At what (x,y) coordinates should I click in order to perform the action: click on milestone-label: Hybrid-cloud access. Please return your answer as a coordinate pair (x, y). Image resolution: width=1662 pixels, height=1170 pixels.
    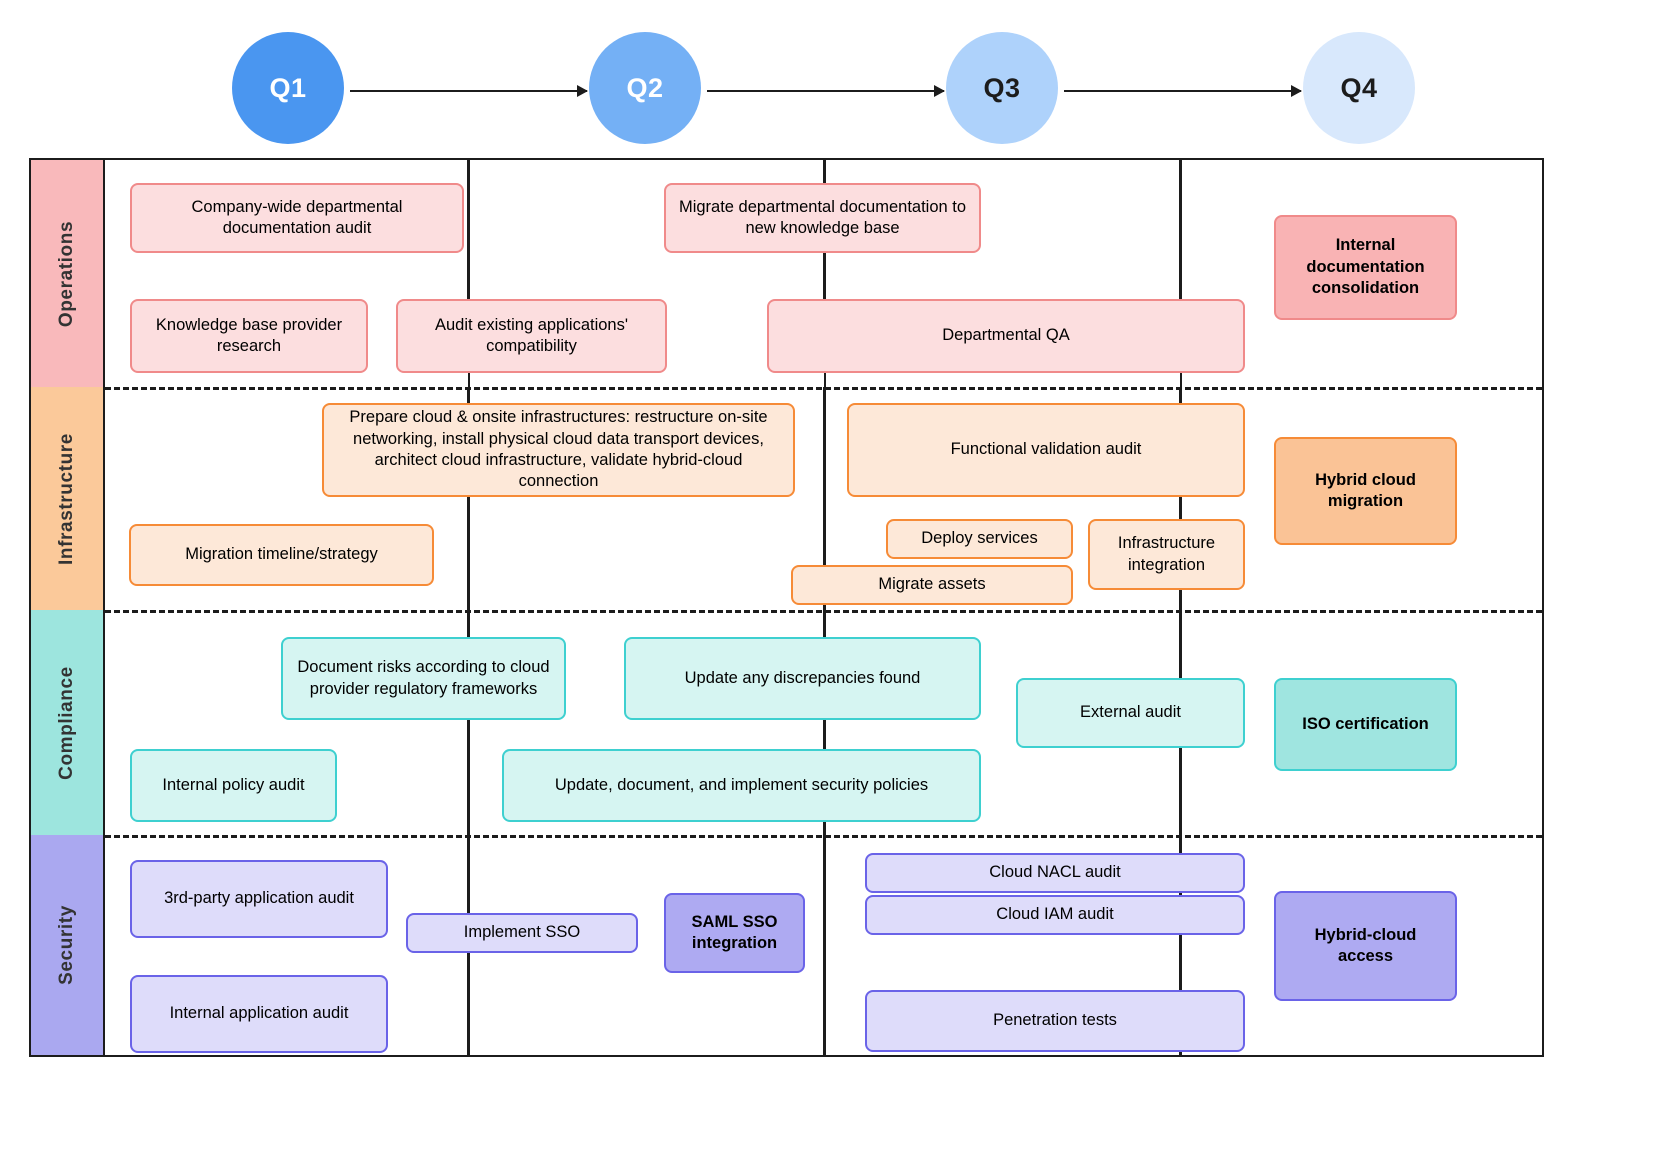
    Looking at the image, I should click on (1365, 945).